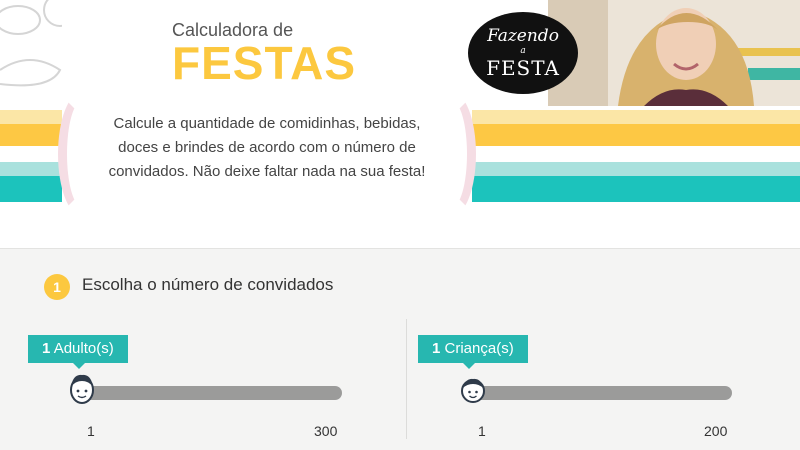 This screenshot has width=800, height=450. What do you see at coordinates (91, 431) in the screenshot?
I see `adults-min-label: 1` at bounding box center [91, 431].